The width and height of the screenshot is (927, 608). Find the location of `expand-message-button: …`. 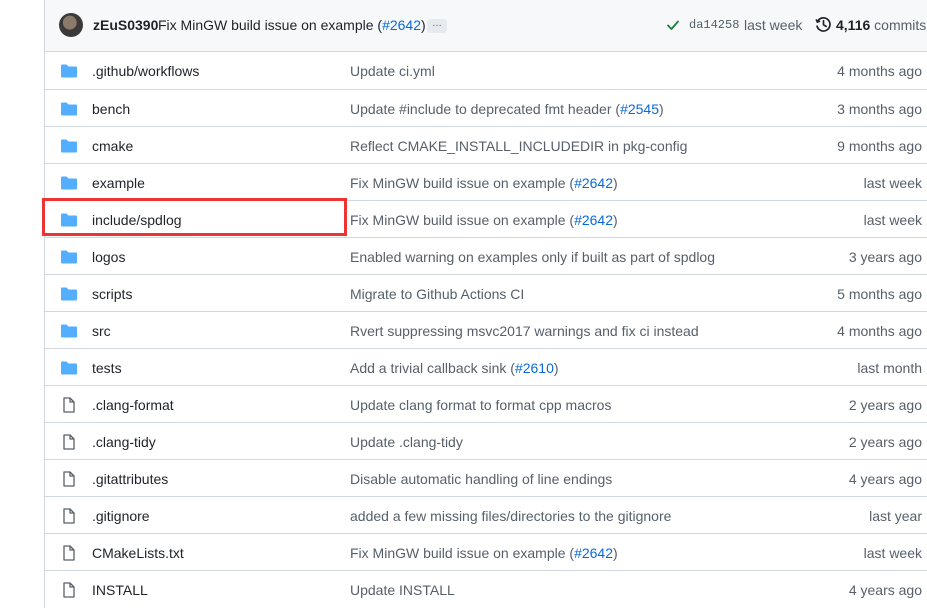

expand-message-button: … is located at coordinates (437, 26).